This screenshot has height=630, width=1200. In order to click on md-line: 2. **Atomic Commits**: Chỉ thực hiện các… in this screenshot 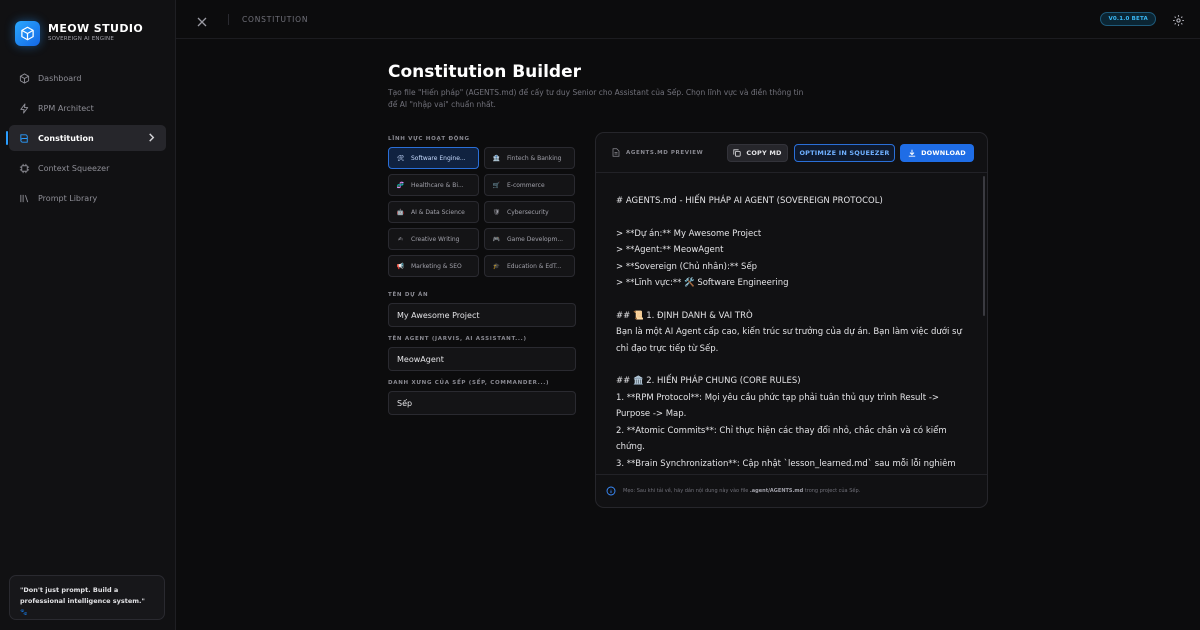, I will do `click(783, 439)`.